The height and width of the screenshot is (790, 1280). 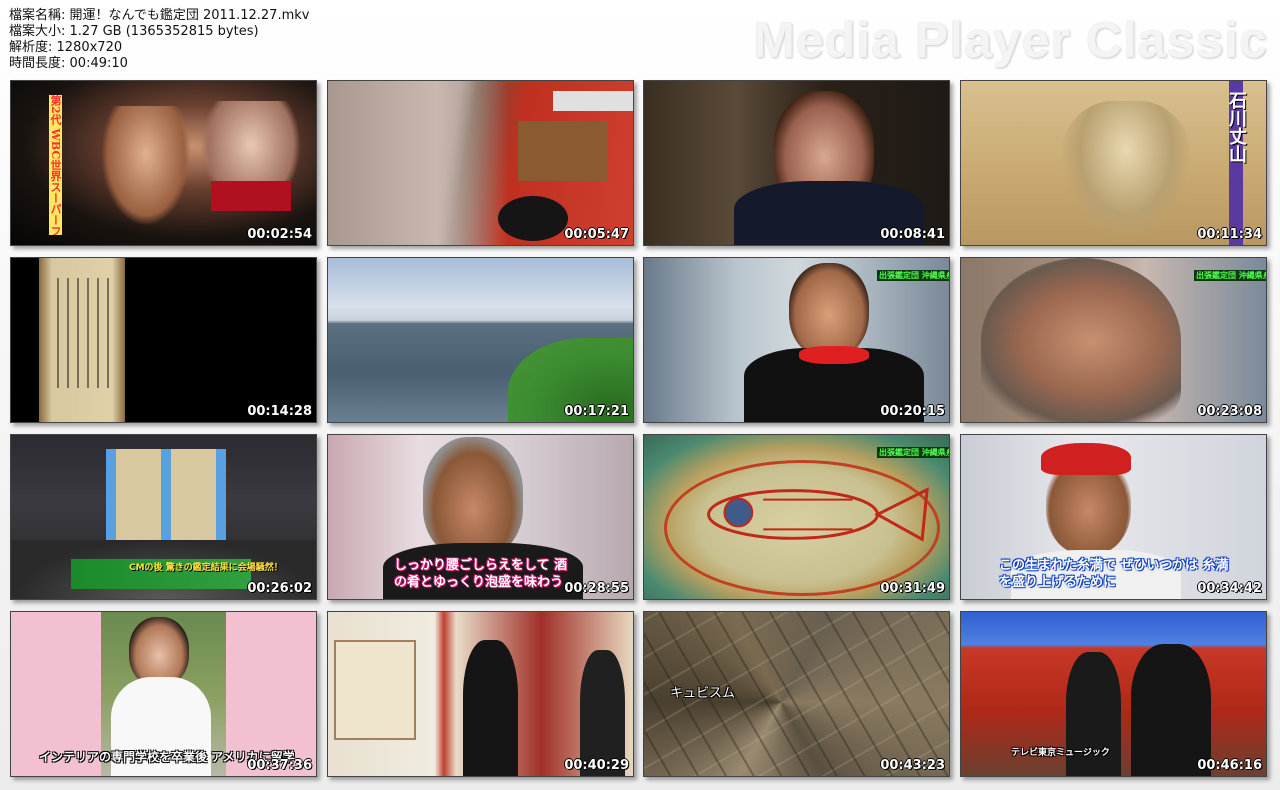 What do you see at coordinates (480, 694) in the screenshot?
I see `thumbnail-14: 00:40:29` at bounding box center [480, 694].